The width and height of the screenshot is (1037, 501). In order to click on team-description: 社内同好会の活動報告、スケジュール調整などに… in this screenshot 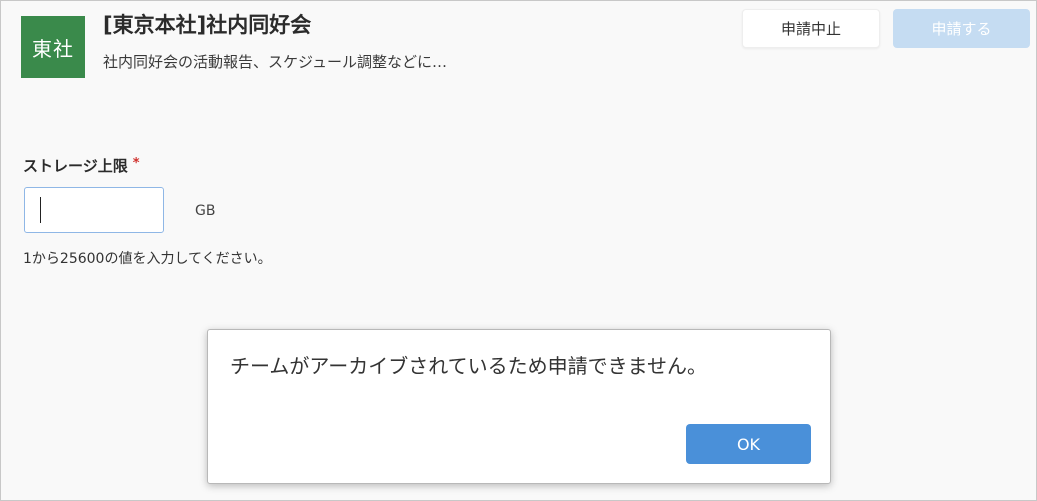, I will do `click(275, 62)`.